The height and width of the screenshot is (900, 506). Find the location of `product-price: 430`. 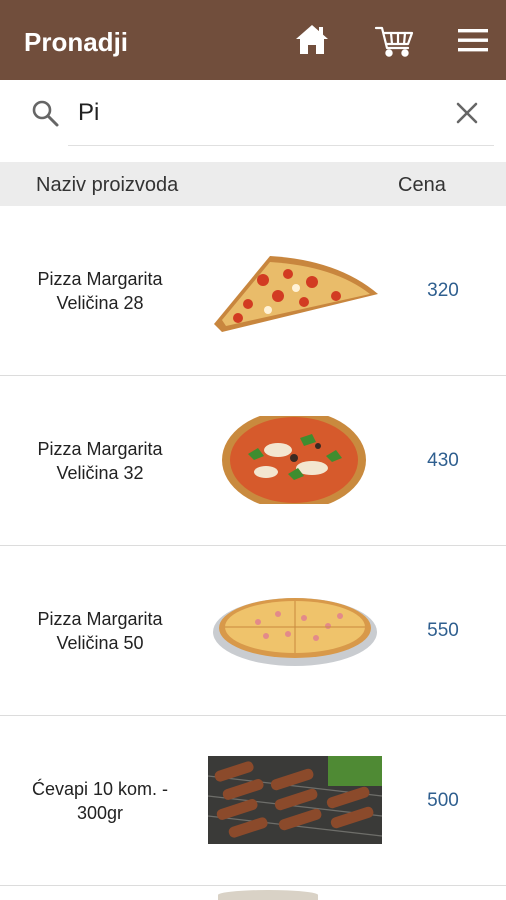

product-price: 430 is located at coordinates (443, 460).